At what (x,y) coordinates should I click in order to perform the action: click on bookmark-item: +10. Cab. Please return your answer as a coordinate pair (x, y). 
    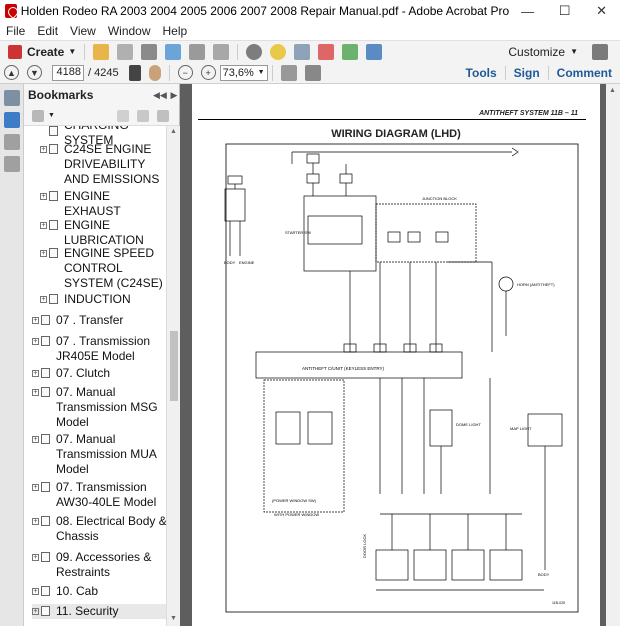
    Looking at the image, I should click on (101, 591).